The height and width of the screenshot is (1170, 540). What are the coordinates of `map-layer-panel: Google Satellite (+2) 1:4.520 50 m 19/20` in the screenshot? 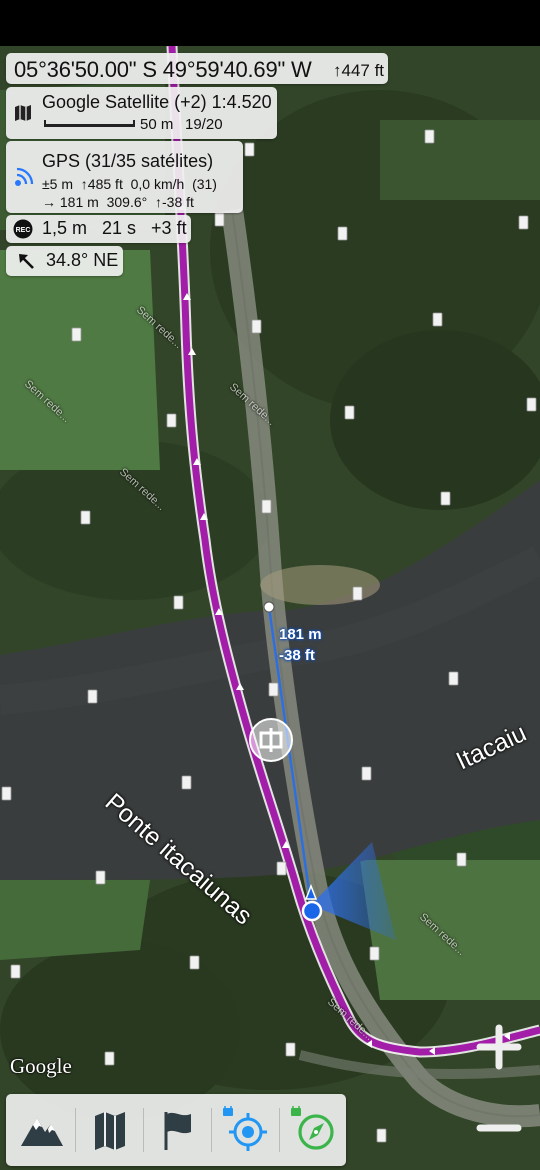 It's located at (141, 113).